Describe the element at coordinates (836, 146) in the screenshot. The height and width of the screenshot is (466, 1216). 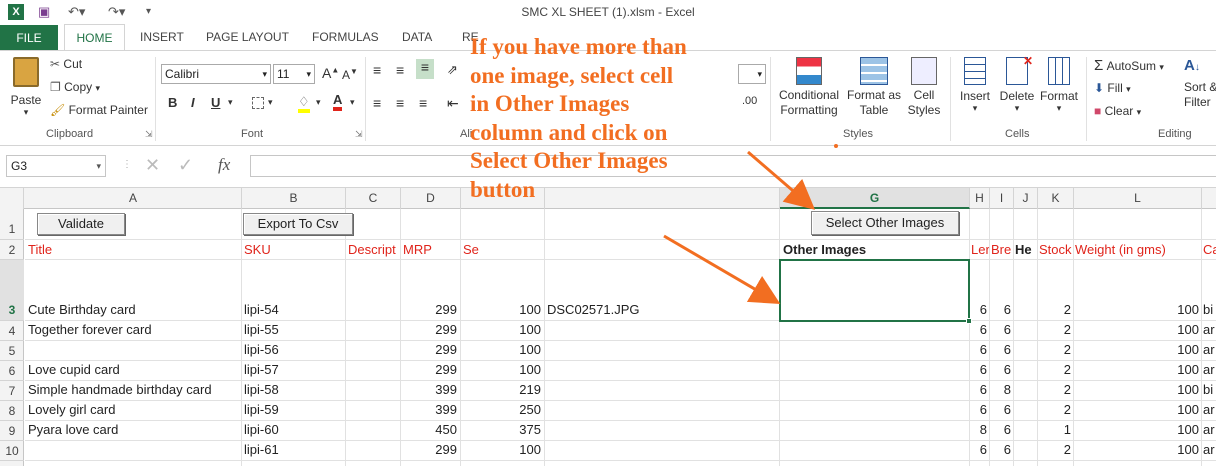
I see `annotation-dot` at that location.